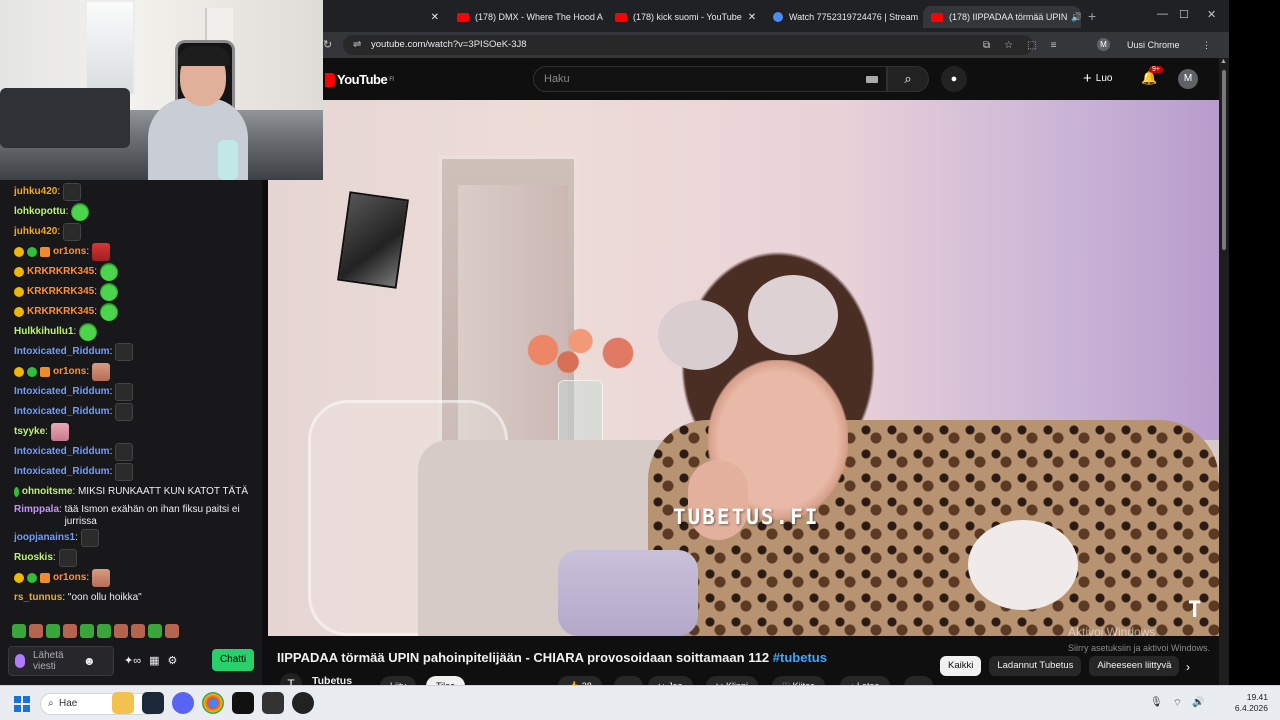 This screenshot has height=720, width=1280. I want to click on chip-uploaded: Ladannut Tubetus, so click(1035, 666).